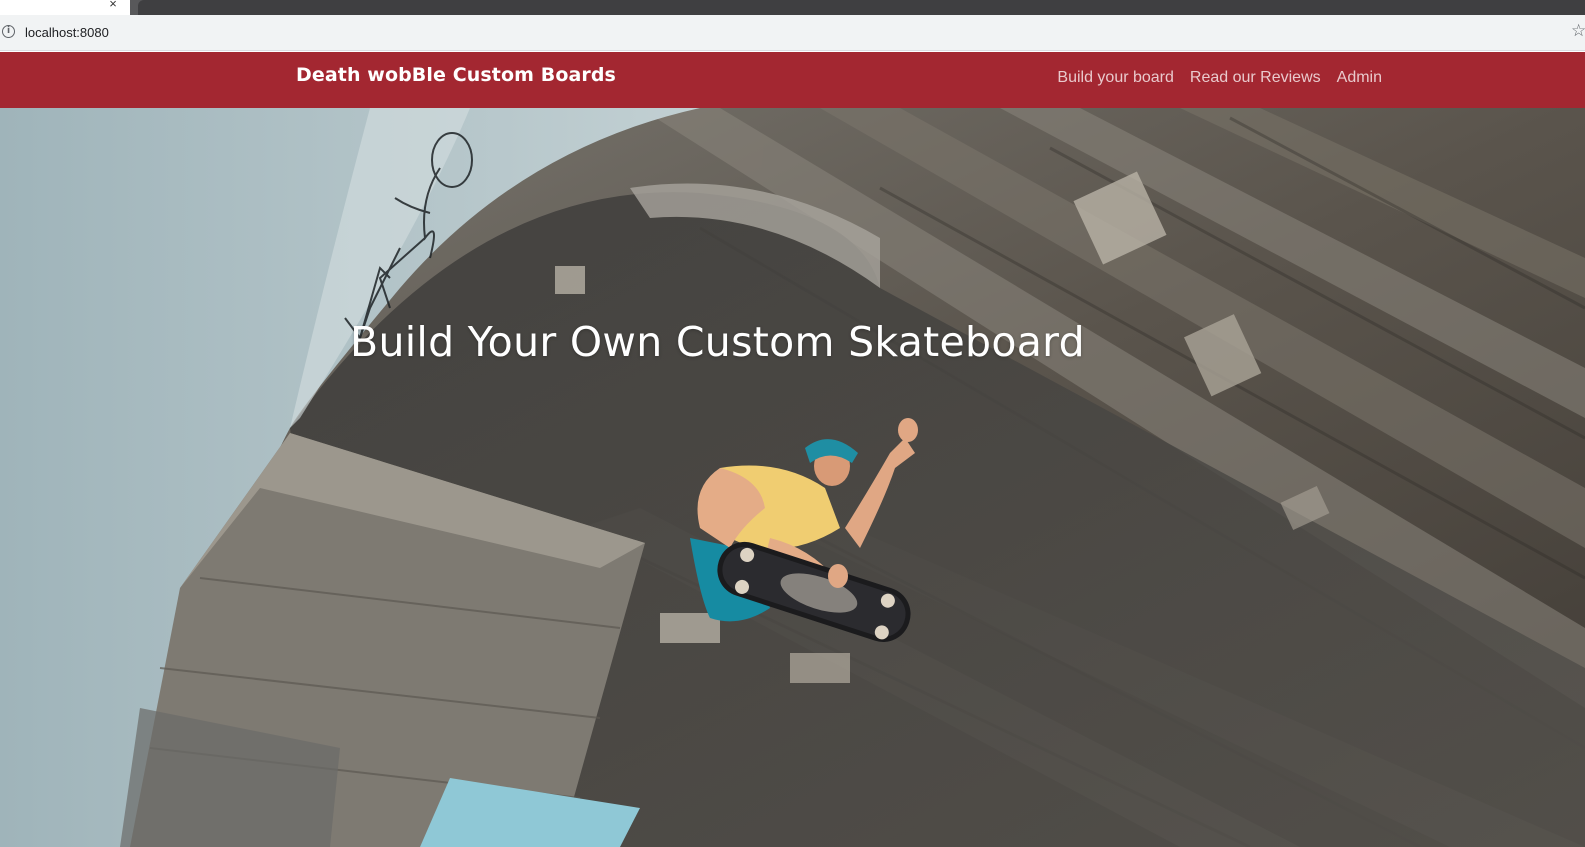 Image resolution: width=1585 pixels, height=847 pixels. I want to click on hero-title: Build Your Own Custom Skateboard, so click(837, 342).